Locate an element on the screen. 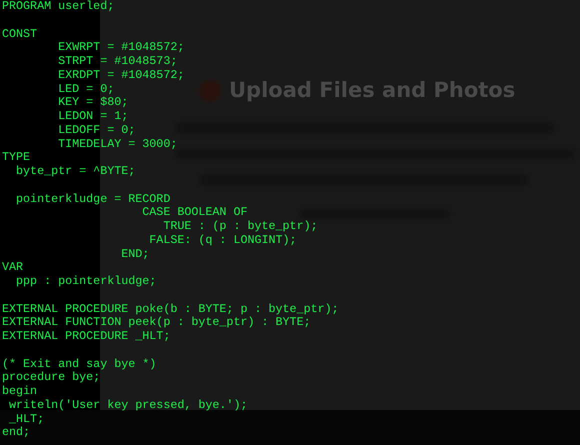 This screenshot has width=580, height=445. code-line: EXTERNAL FUNCTION peek(p : byte_ptr) : BYTE; is located at coordinates (156, 322).